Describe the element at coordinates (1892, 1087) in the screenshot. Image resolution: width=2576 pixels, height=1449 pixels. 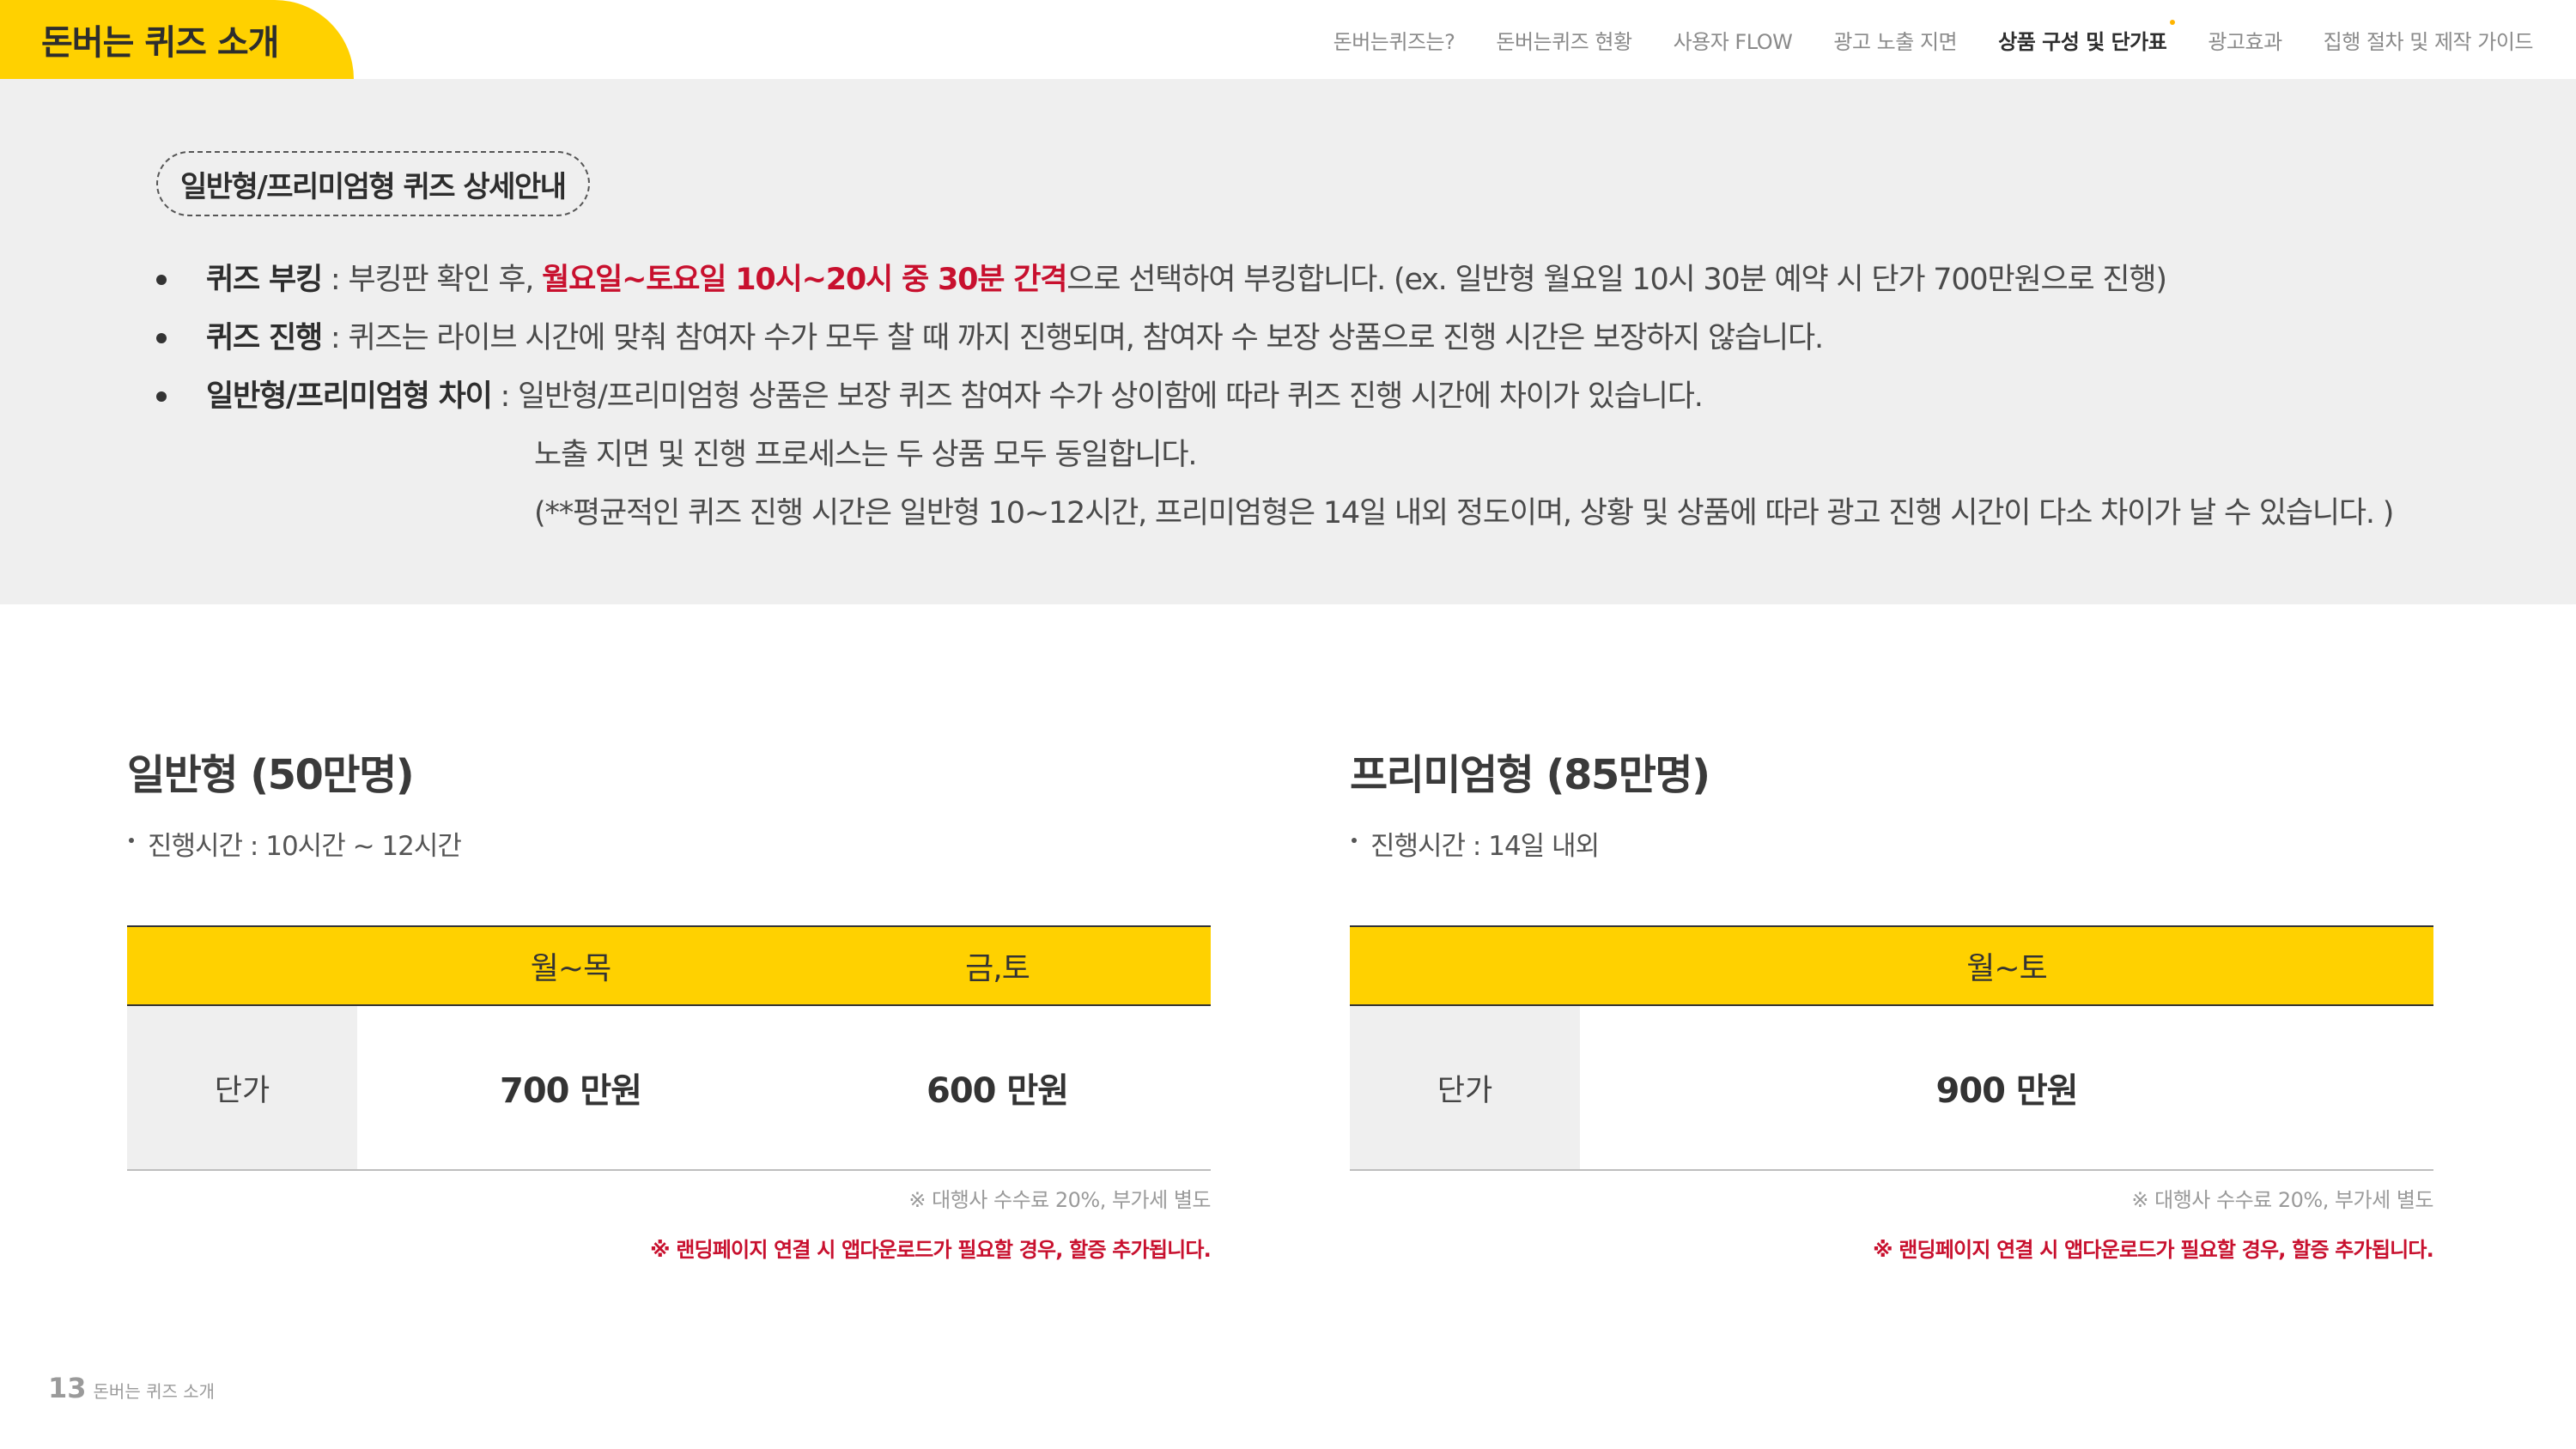
I see `table-row: 단가 900 만원` at that location.